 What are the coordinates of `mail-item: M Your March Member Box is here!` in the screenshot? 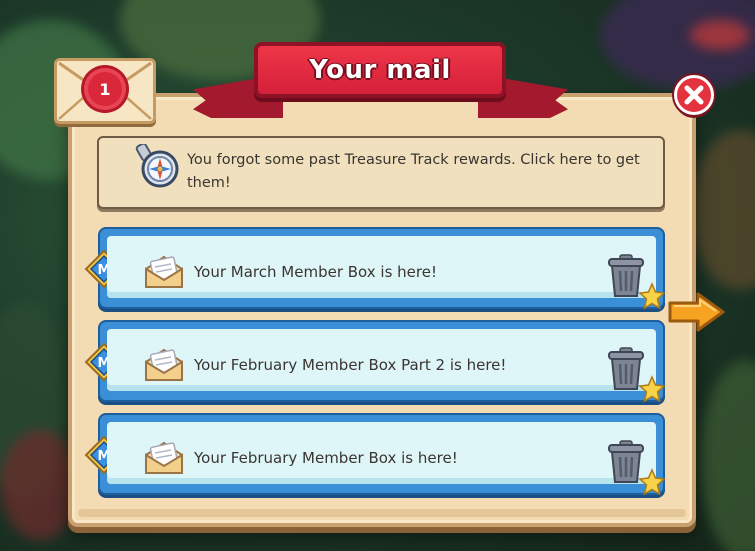 It's located at (375, 268).